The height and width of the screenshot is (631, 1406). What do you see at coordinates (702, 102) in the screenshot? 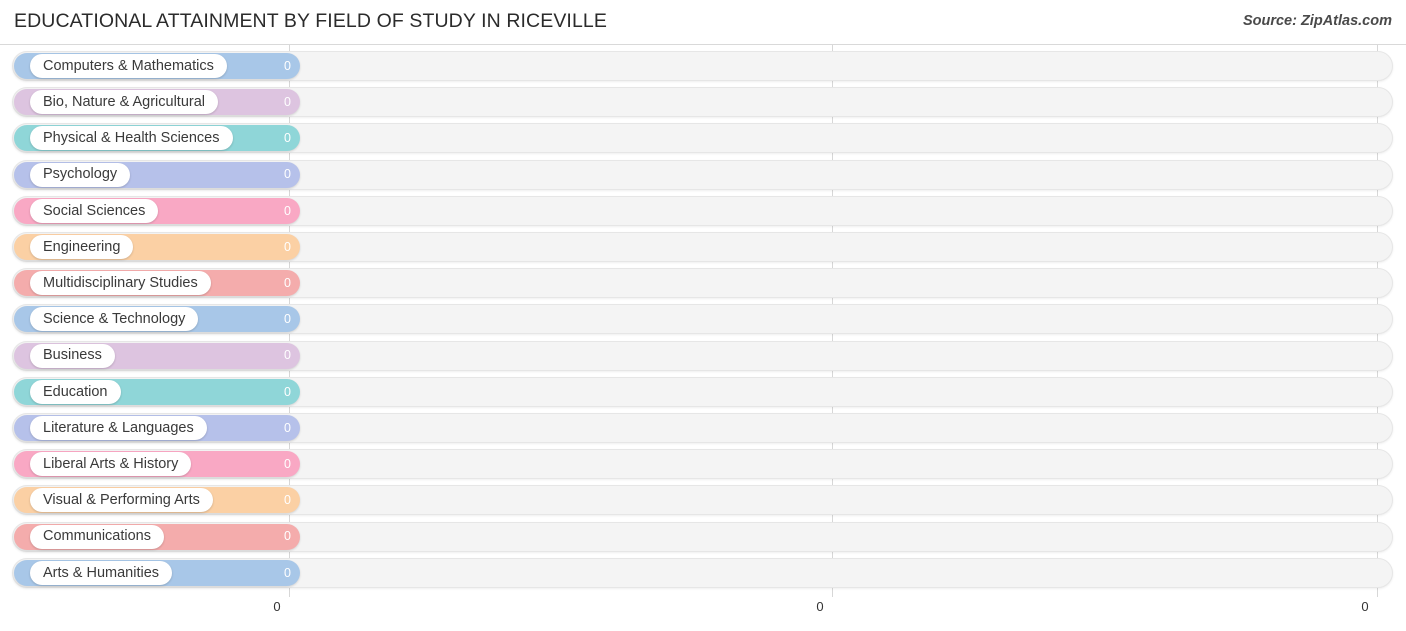
I see `bar-row: 0 Bio, Nature & Agricultural` at bounding box center [702, 102].